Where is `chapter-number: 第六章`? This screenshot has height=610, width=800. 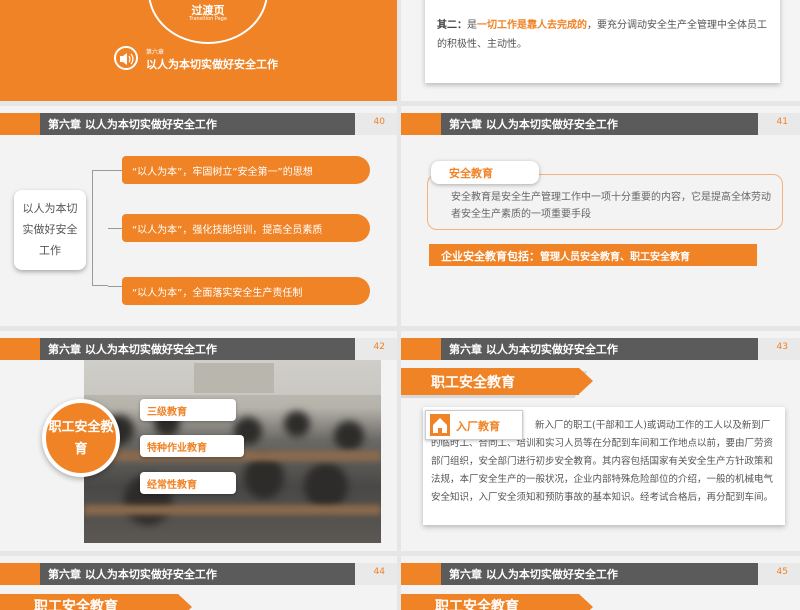
chapter-number: 第六章 is located at coordinates (155, 52).